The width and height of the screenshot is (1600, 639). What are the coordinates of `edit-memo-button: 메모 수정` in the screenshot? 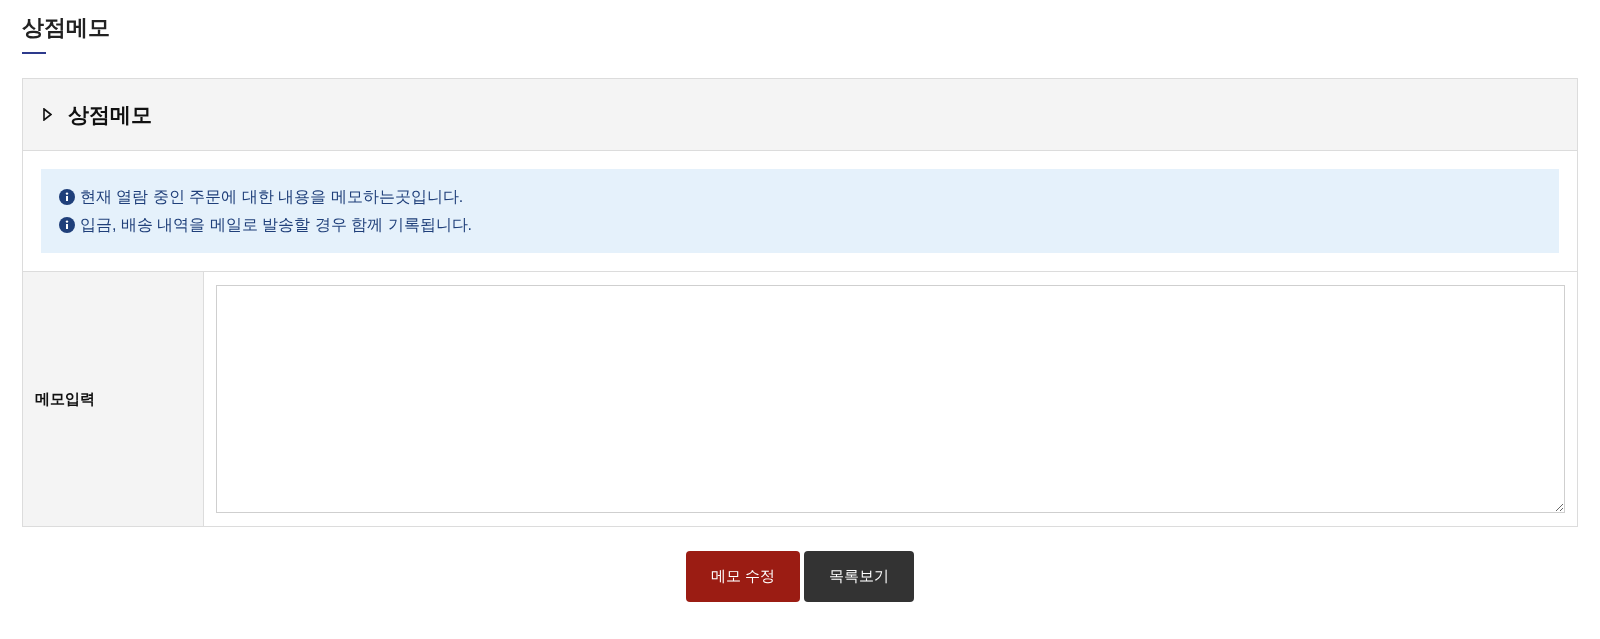 It's located at (743, 576).